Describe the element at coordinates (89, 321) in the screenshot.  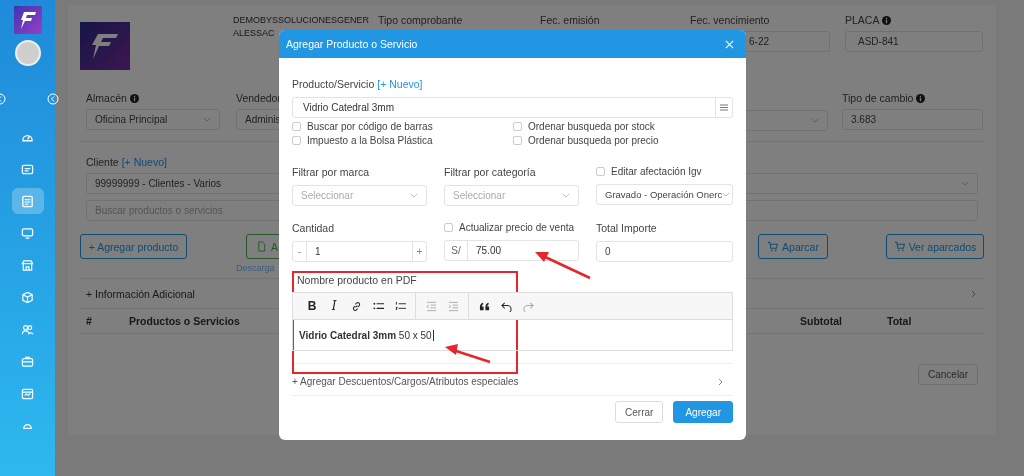
I see `column-header: #` at that location.